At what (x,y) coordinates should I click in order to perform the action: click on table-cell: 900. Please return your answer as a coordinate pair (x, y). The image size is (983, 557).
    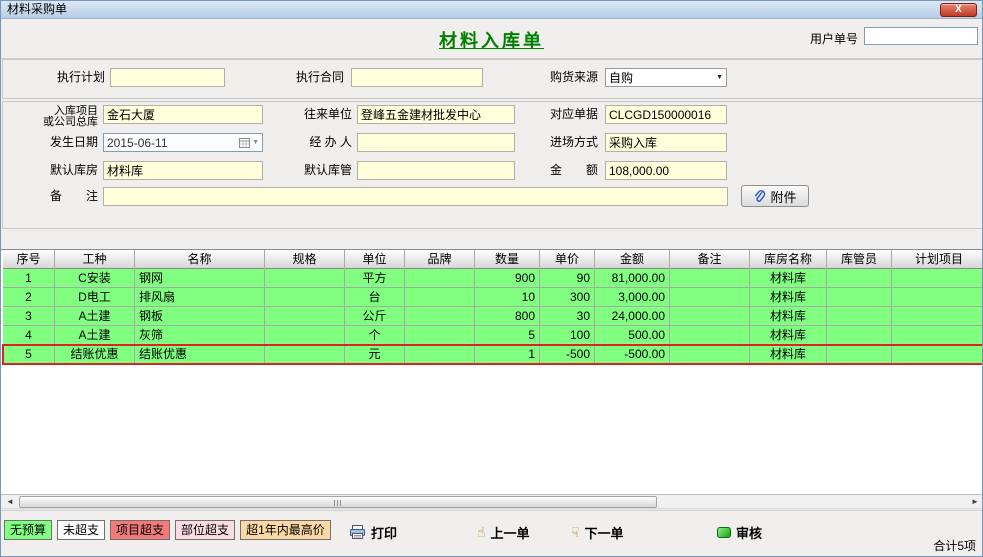
    Looking at the image, I should click on (507, 278).